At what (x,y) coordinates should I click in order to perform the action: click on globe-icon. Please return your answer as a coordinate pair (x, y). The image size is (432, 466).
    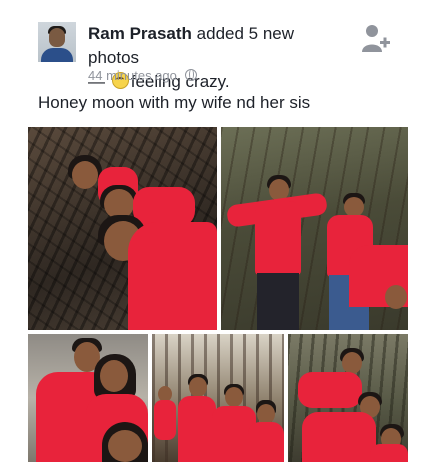
    Looking at the image, I should click on (190, 75).